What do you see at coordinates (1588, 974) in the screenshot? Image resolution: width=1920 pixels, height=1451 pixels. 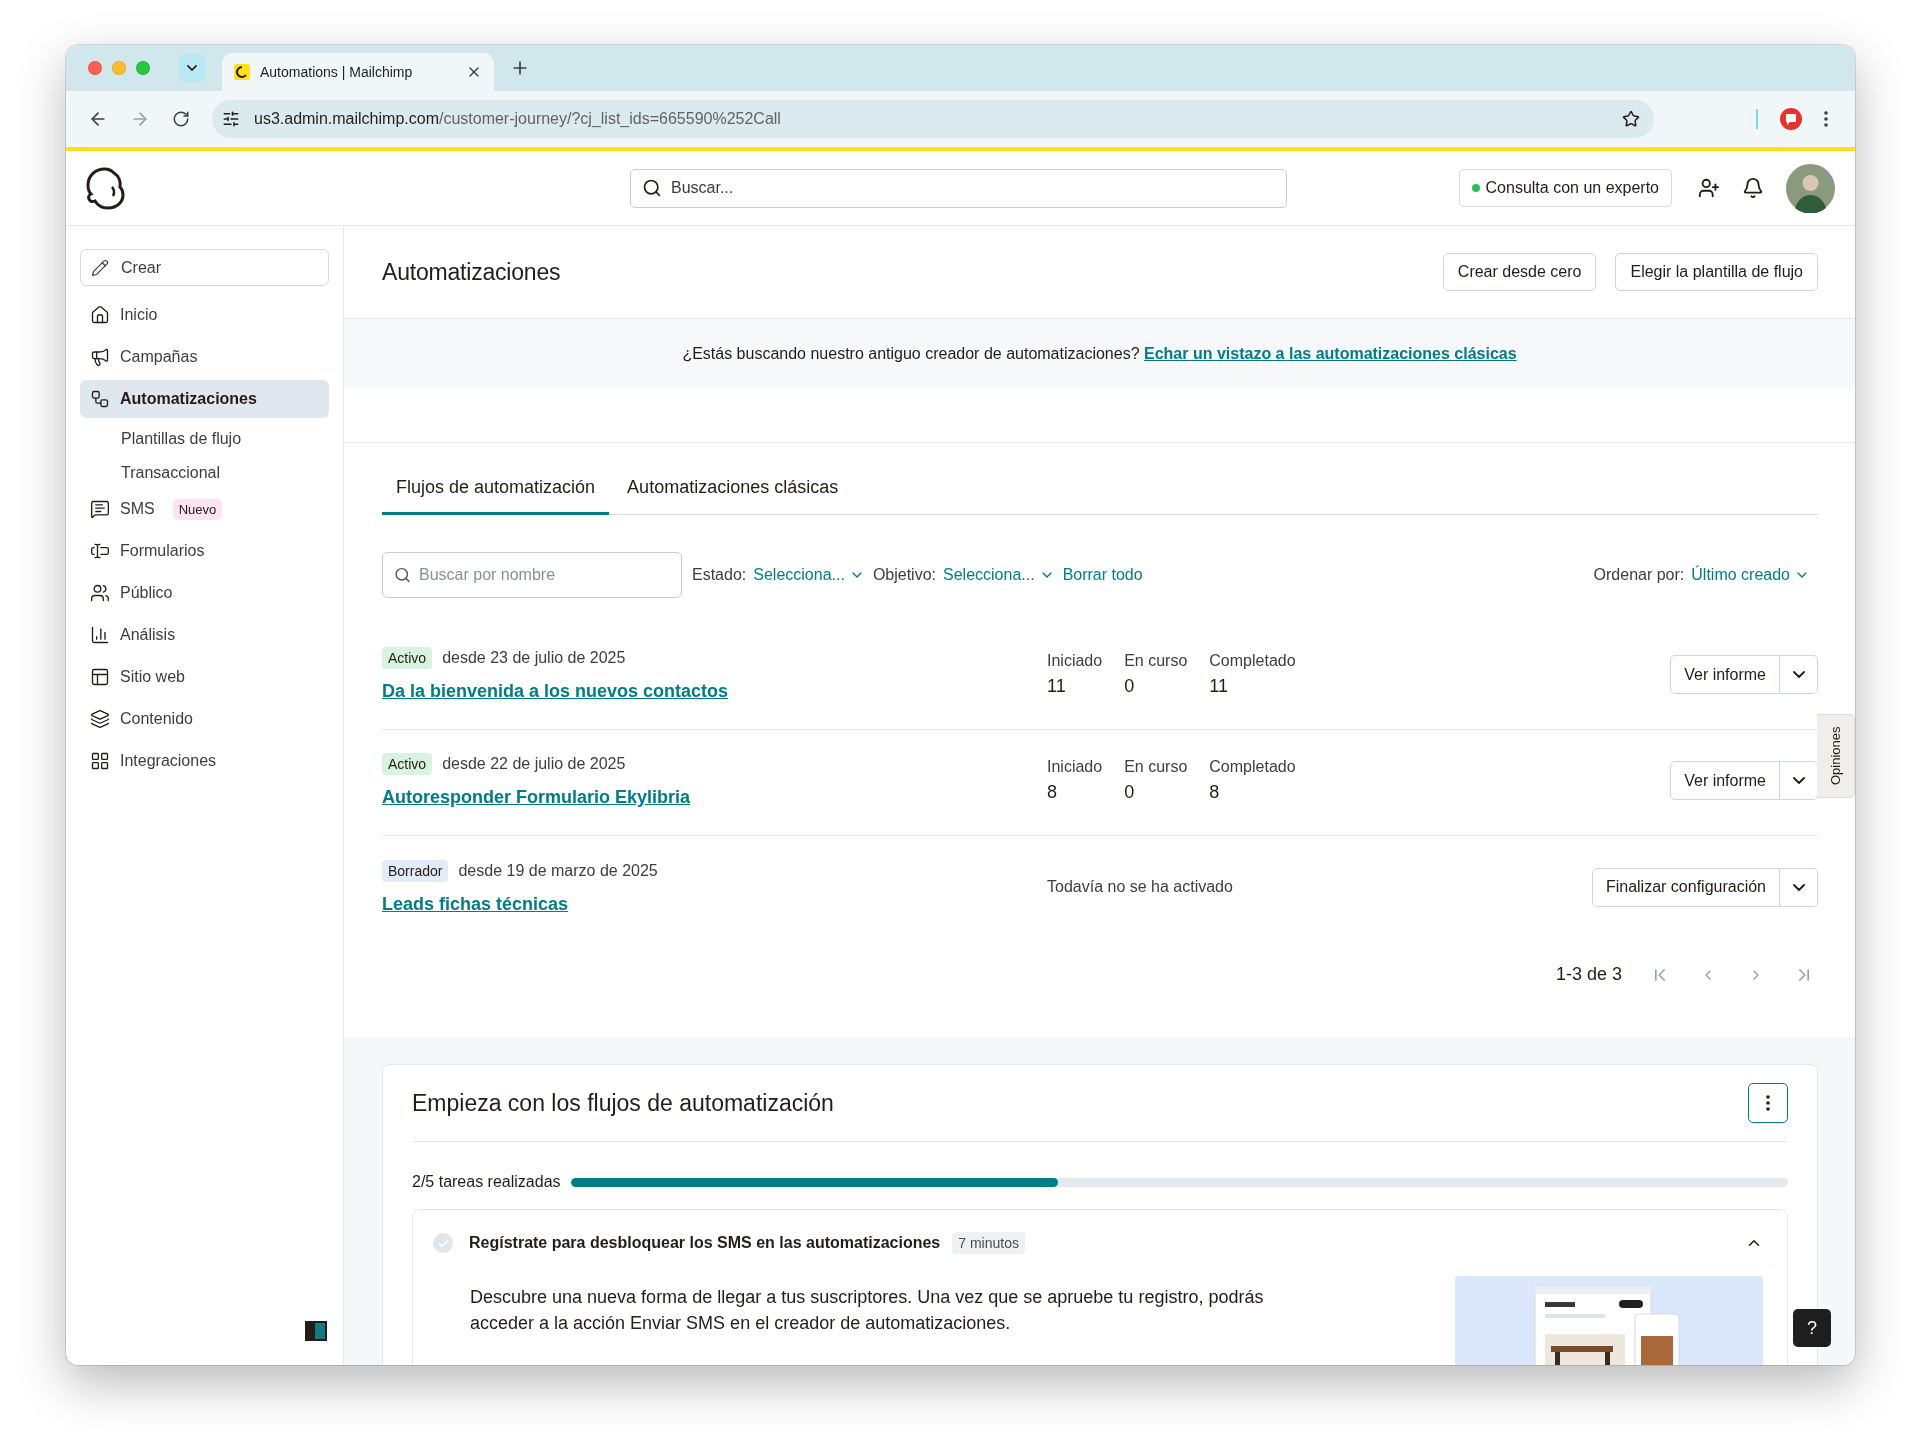 I see `pagination-range: 1-3 de 3` at bounding box center [1588, 974].